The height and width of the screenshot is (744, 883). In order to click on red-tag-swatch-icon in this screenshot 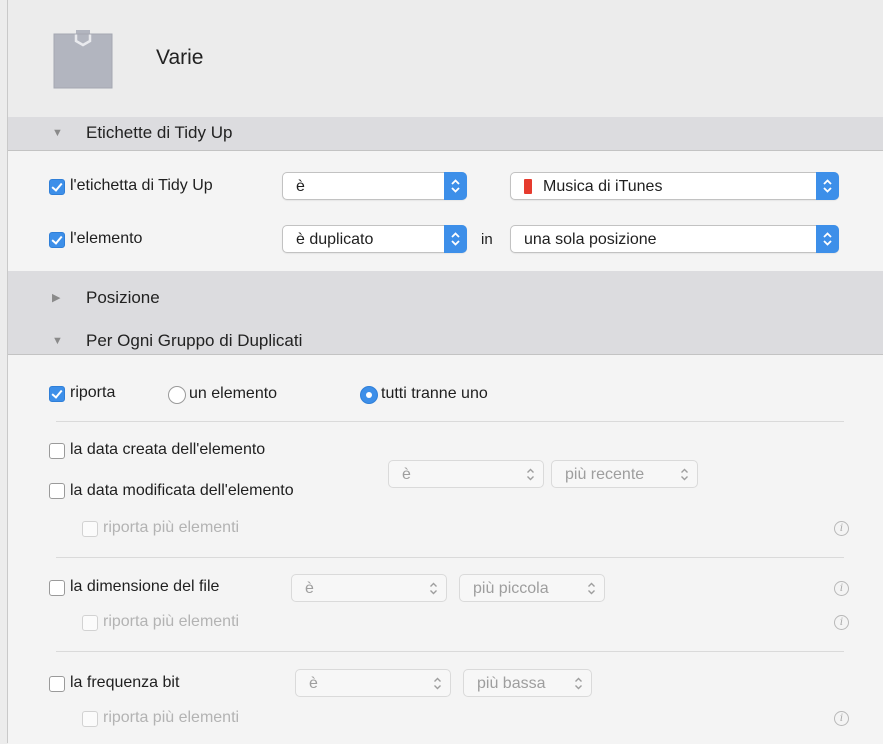, I will do `click(528, 186)`.